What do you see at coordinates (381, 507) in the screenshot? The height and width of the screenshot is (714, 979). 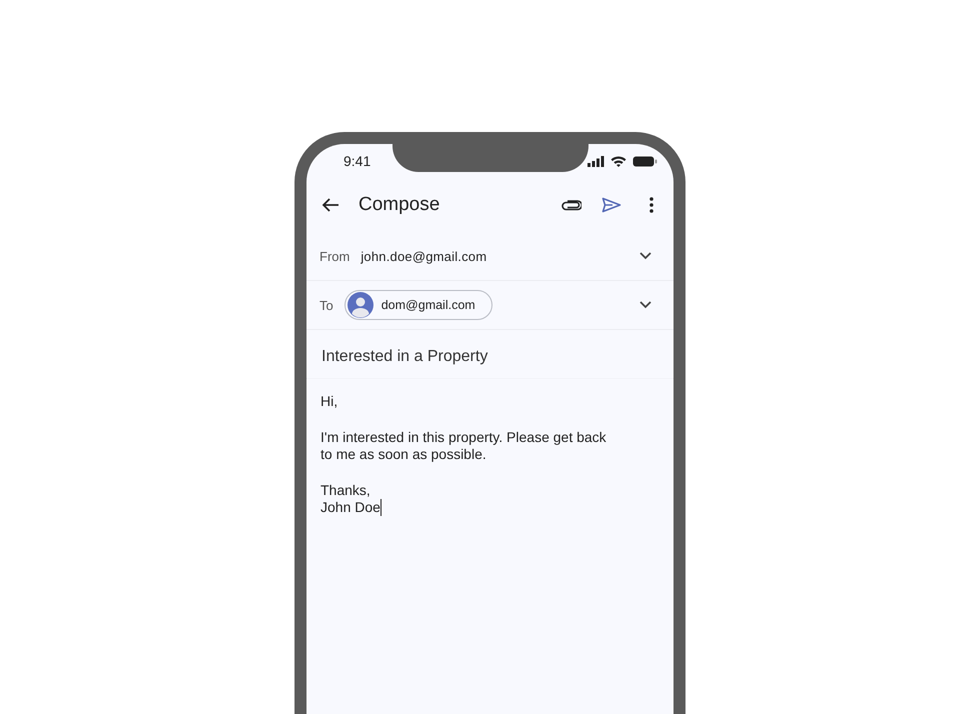 I see `text-cursor` at bounding box center [381, 507].